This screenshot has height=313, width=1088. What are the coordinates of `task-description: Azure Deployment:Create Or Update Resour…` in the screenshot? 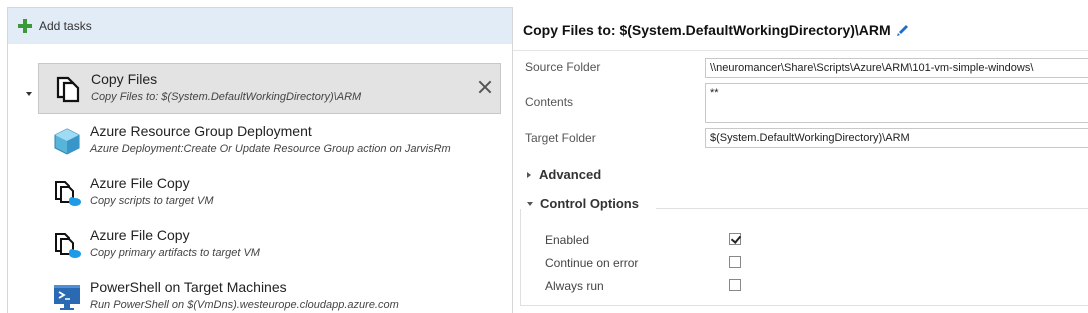 It's located at (270, 149).